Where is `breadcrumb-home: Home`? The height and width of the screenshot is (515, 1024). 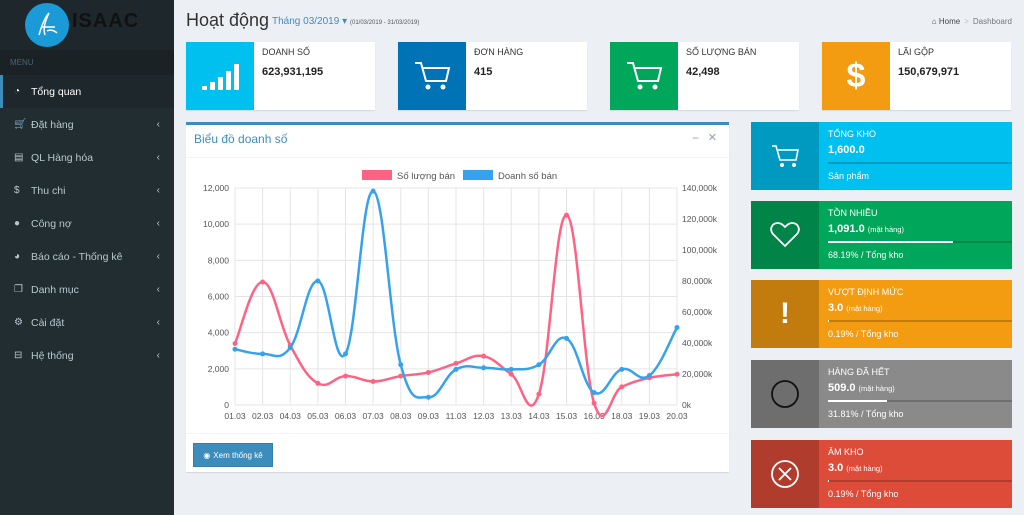
breadcrumb-home: Home is located at coordinates (949, 21).